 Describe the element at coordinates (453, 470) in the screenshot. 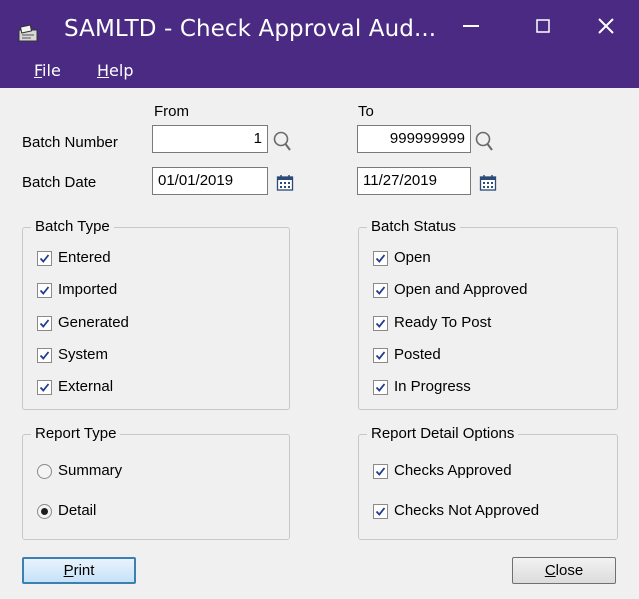

I see `checkbox-label: Checks Approved` at that location.